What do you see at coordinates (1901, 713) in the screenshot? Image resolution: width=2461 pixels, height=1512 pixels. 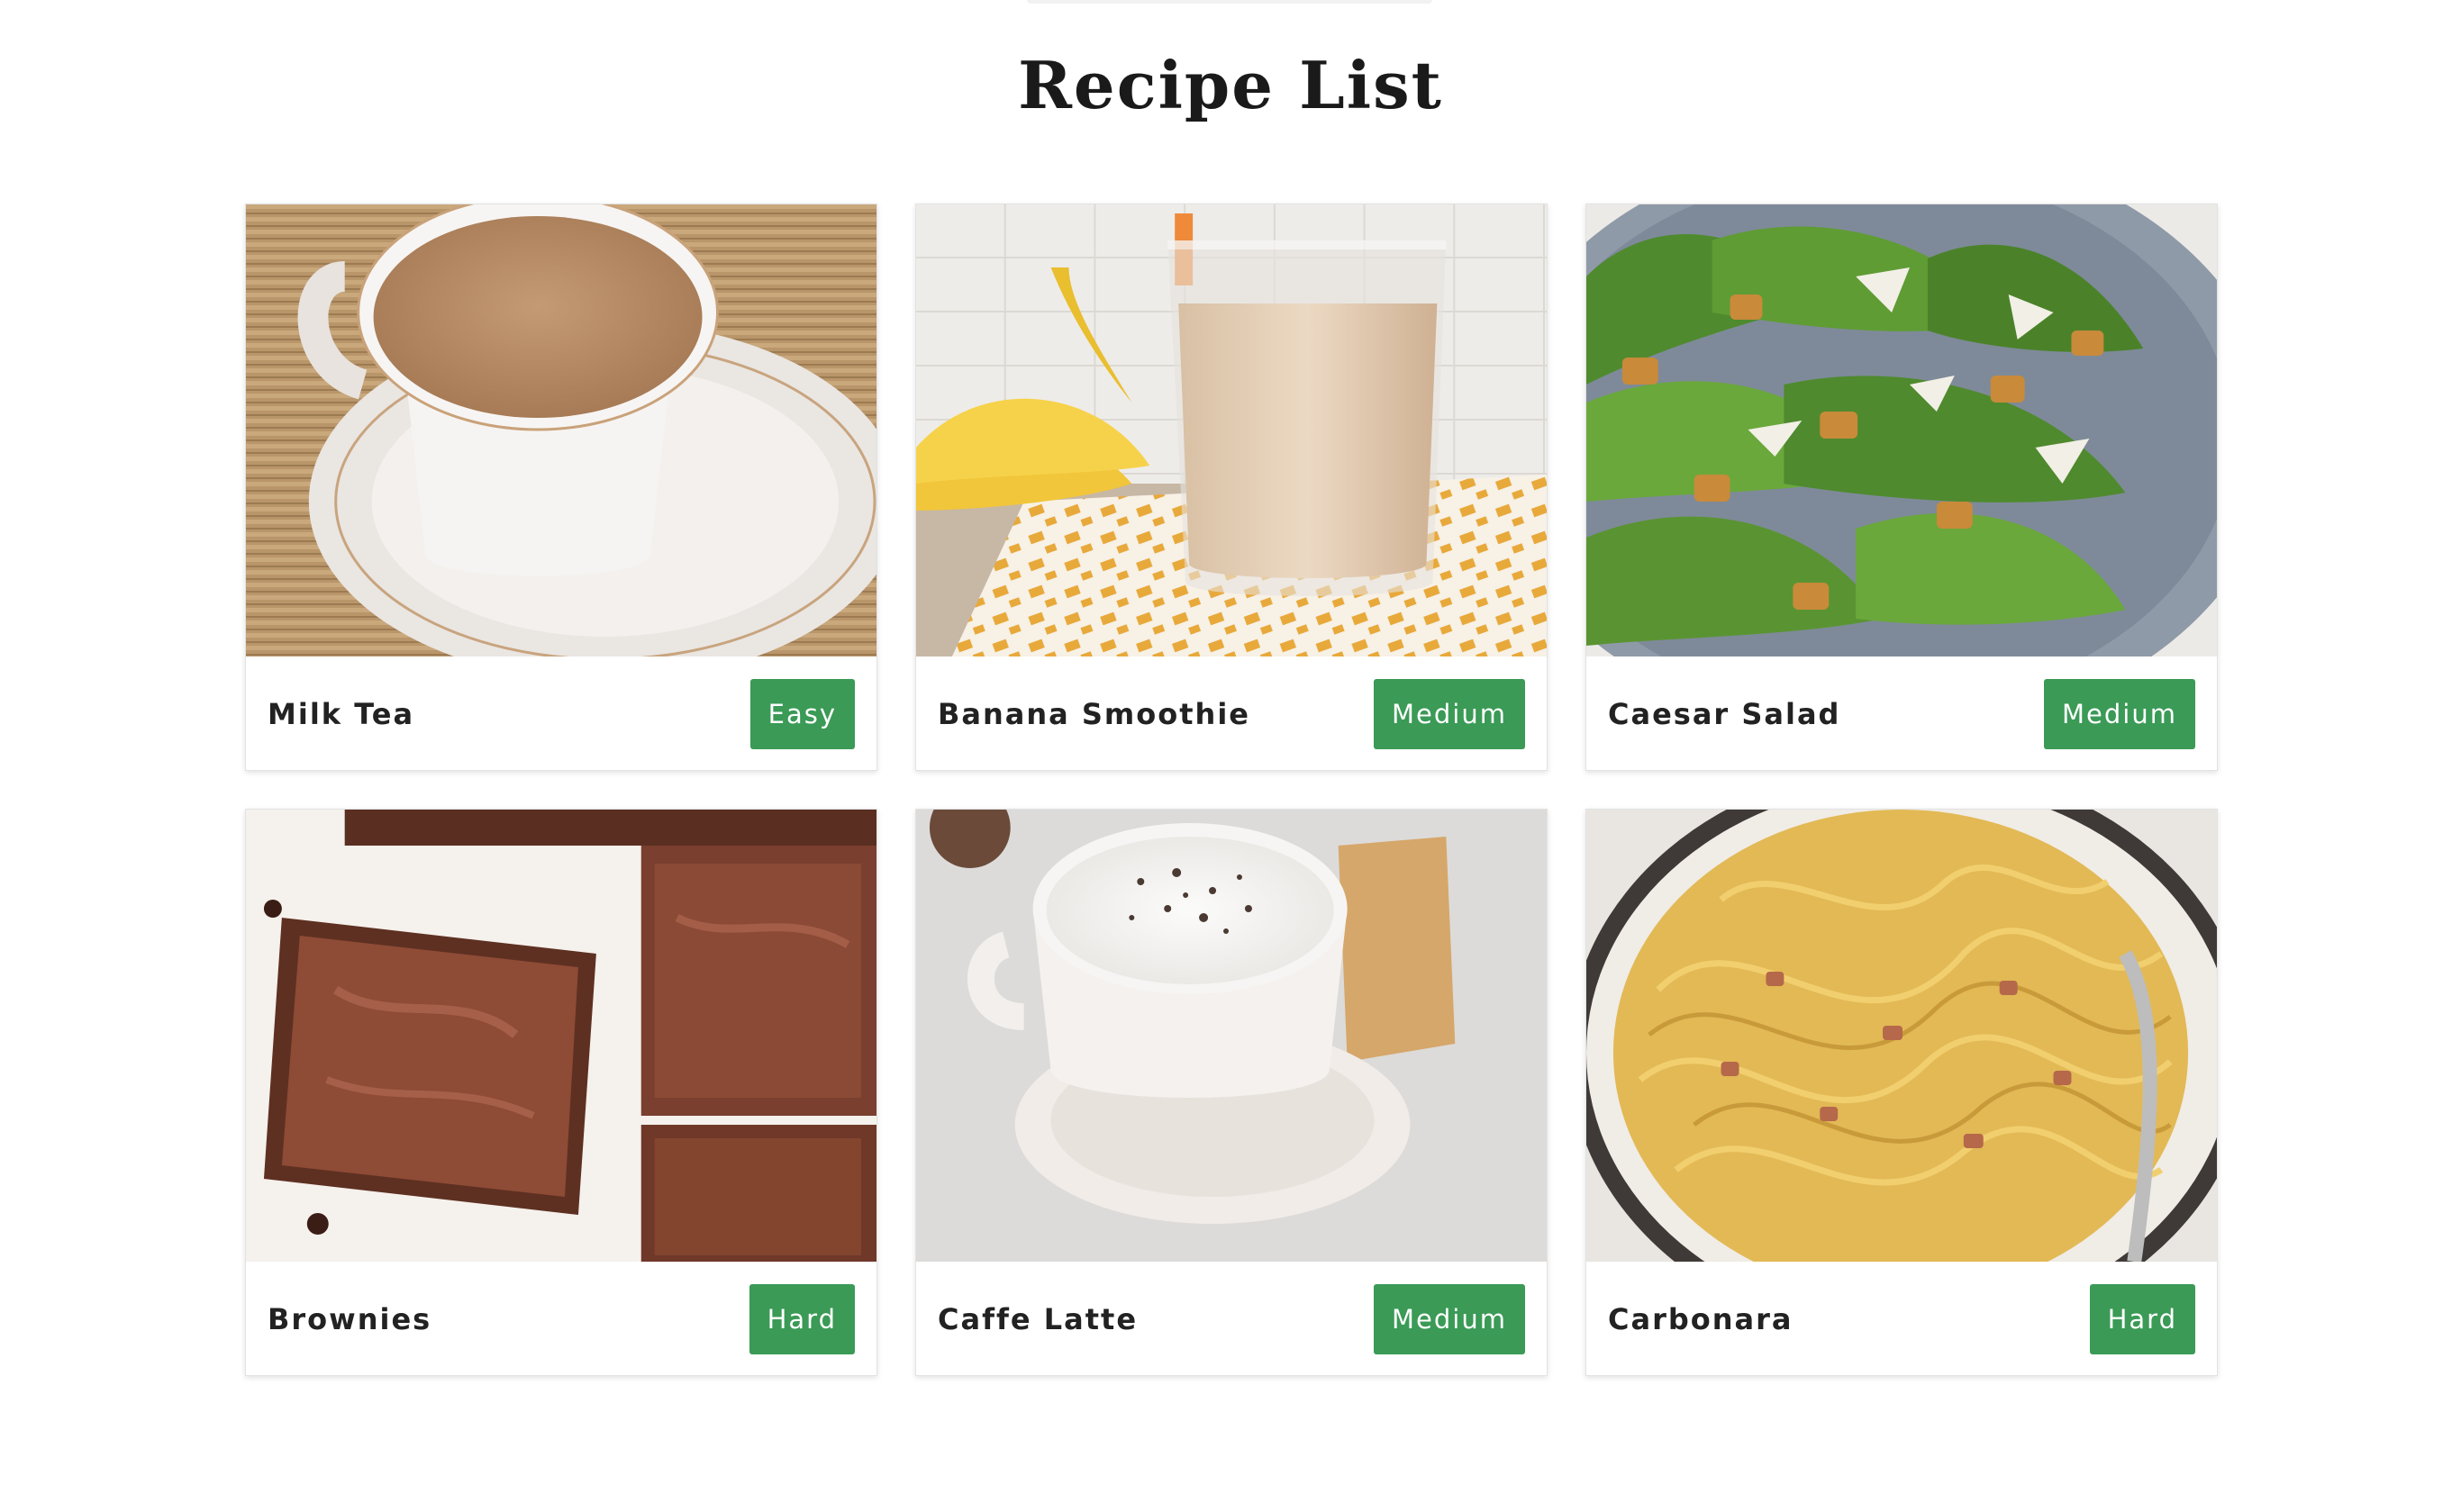 I see `card-footer: Caesar Salad Medium` at bounding box center [1901, 713].